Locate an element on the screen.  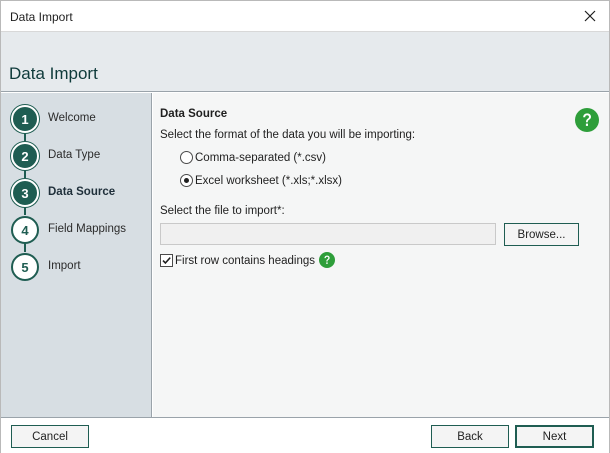
checkbox is located at coordinates (166, 260).